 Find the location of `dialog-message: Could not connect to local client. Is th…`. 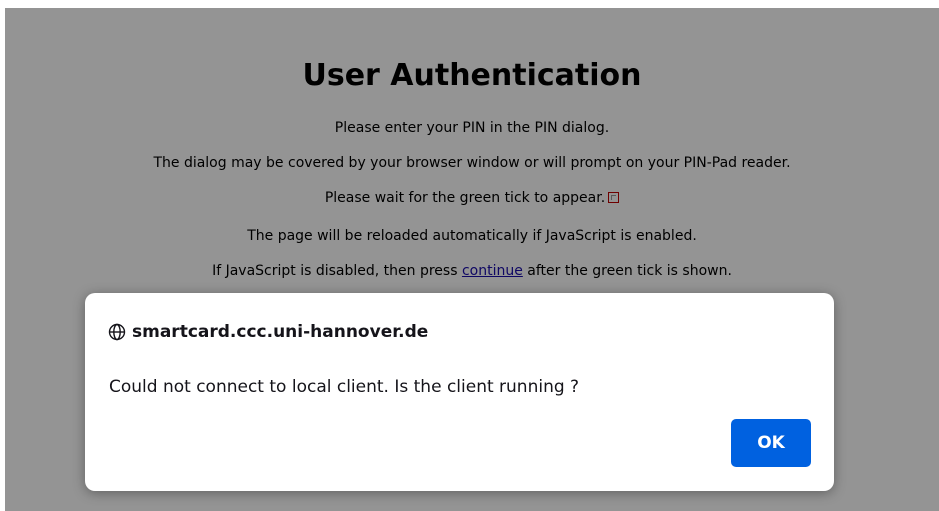

dialog-message: Could not connect to local client. Is th… is located at coordinates (344, 387).